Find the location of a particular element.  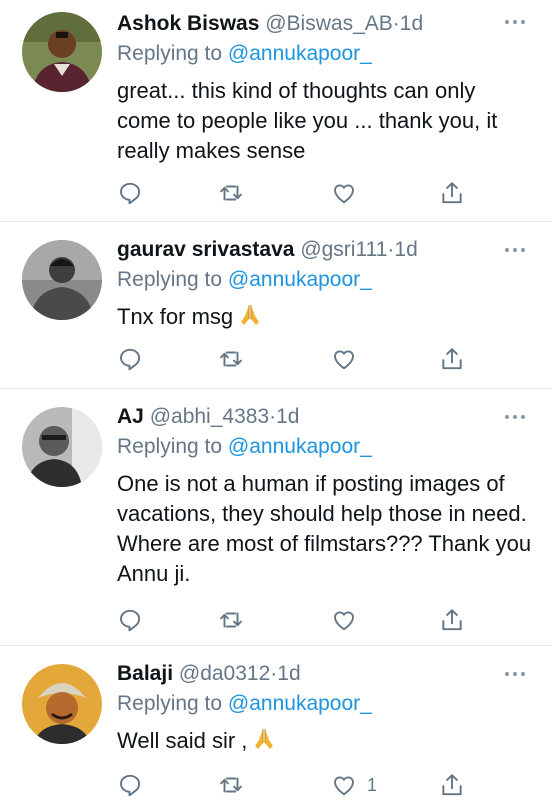

user-handle: @Biswas_AB is located at coordinates (329, 23).